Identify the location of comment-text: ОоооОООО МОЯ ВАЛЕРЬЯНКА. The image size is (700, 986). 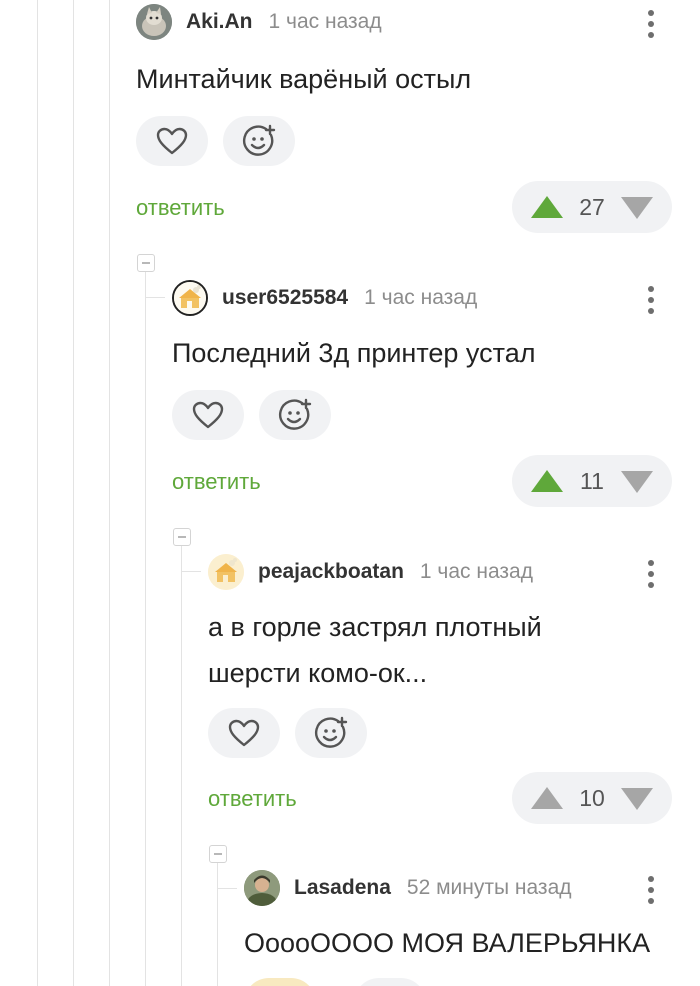
(447, 943).